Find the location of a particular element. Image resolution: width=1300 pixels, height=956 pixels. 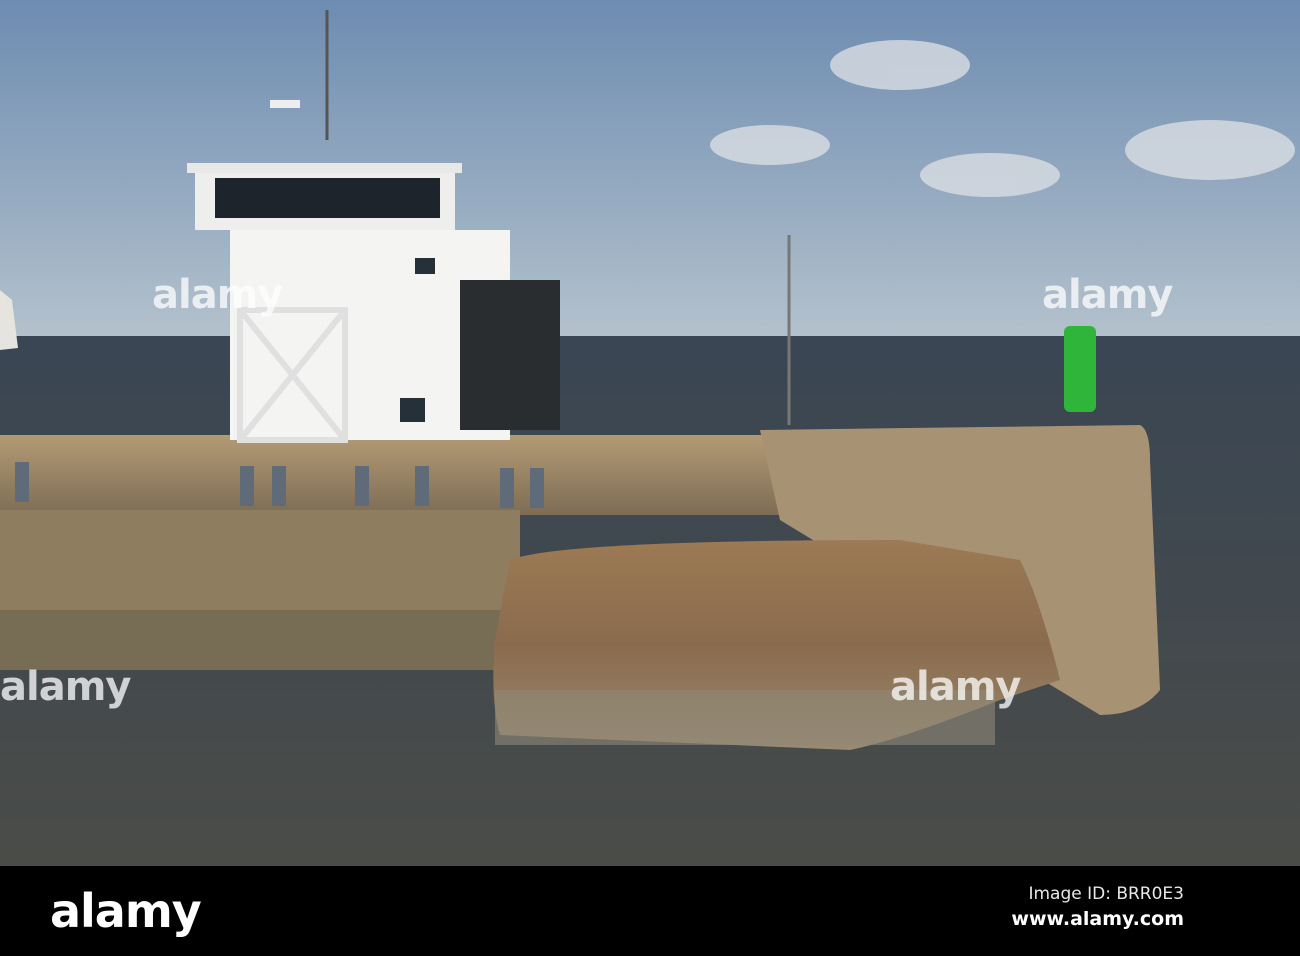

alamy-logo: alamy is located at coordinates (126, 911).